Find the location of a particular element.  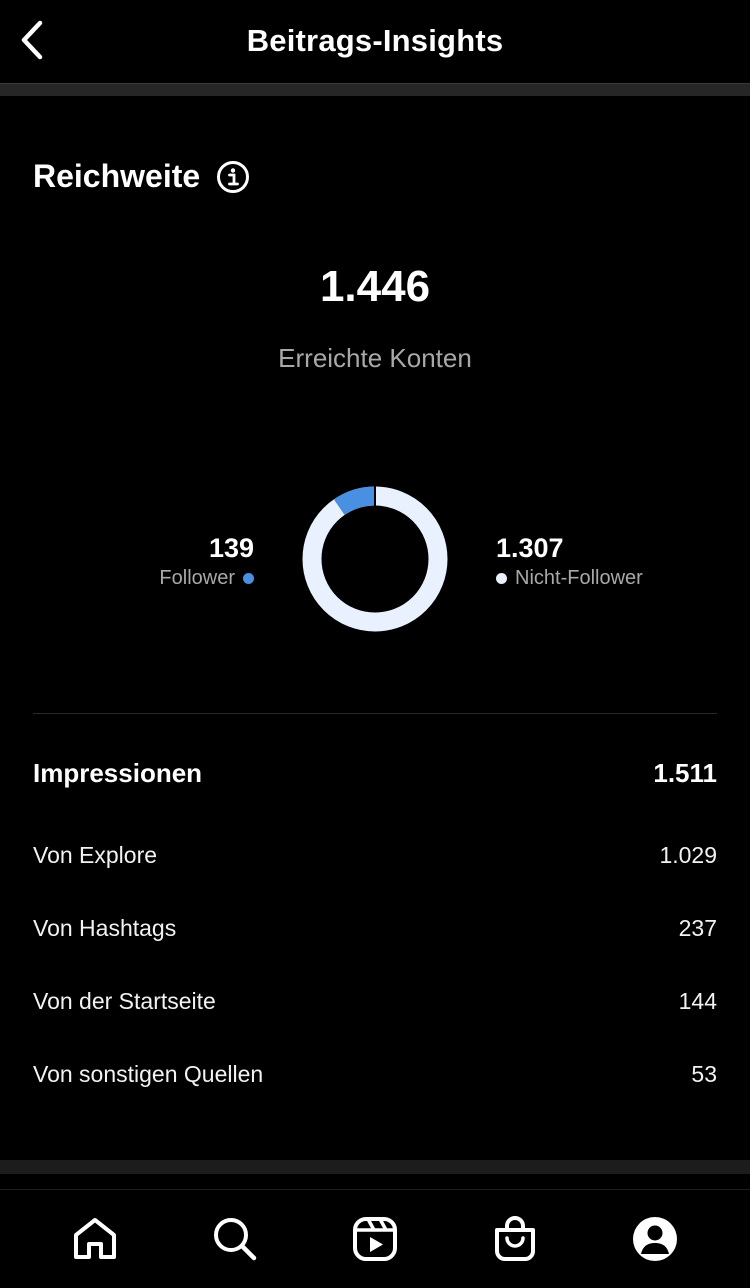

reach-section-title: Reichweite is located at coordinates (141, 176).